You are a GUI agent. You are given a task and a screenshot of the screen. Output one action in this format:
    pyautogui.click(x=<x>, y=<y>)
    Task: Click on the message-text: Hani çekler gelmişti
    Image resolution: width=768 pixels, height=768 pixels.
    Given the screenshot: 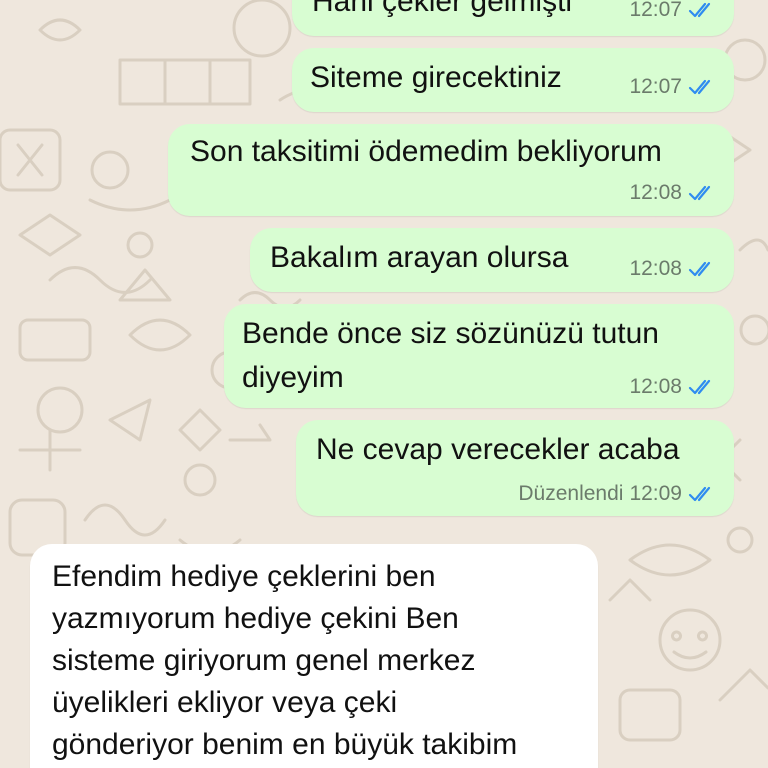 What is the action you would take?
    pyautogui.click(x=442, y=9)
    